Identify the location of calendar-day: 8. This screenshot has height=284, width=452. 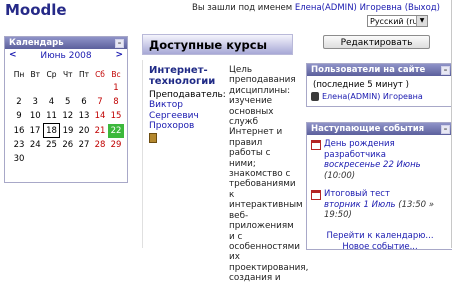
(116, 102).